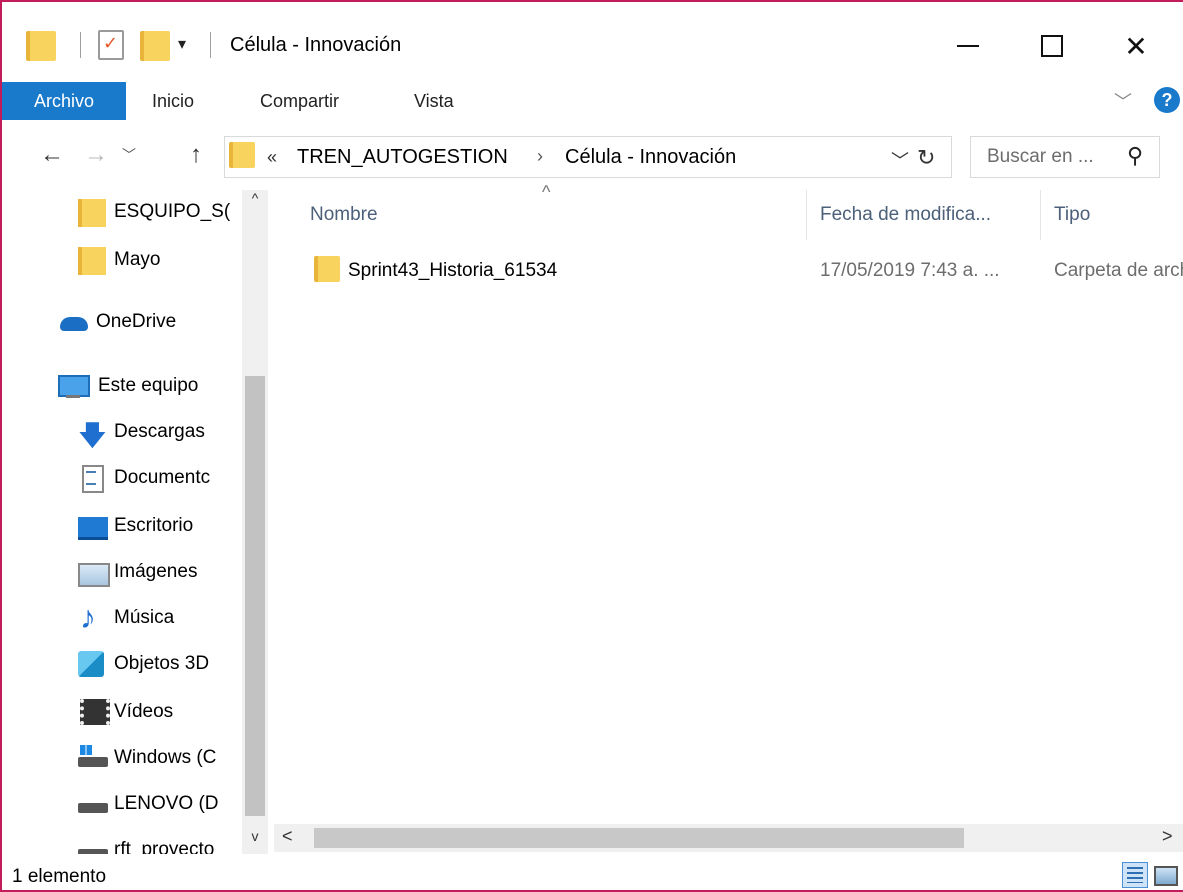  What do you see at coordinates (650, 157) in the screenshot?
I see `breadcrumb-celula-innovacion: Célula - Innovación` at bounding box center [650, 157].